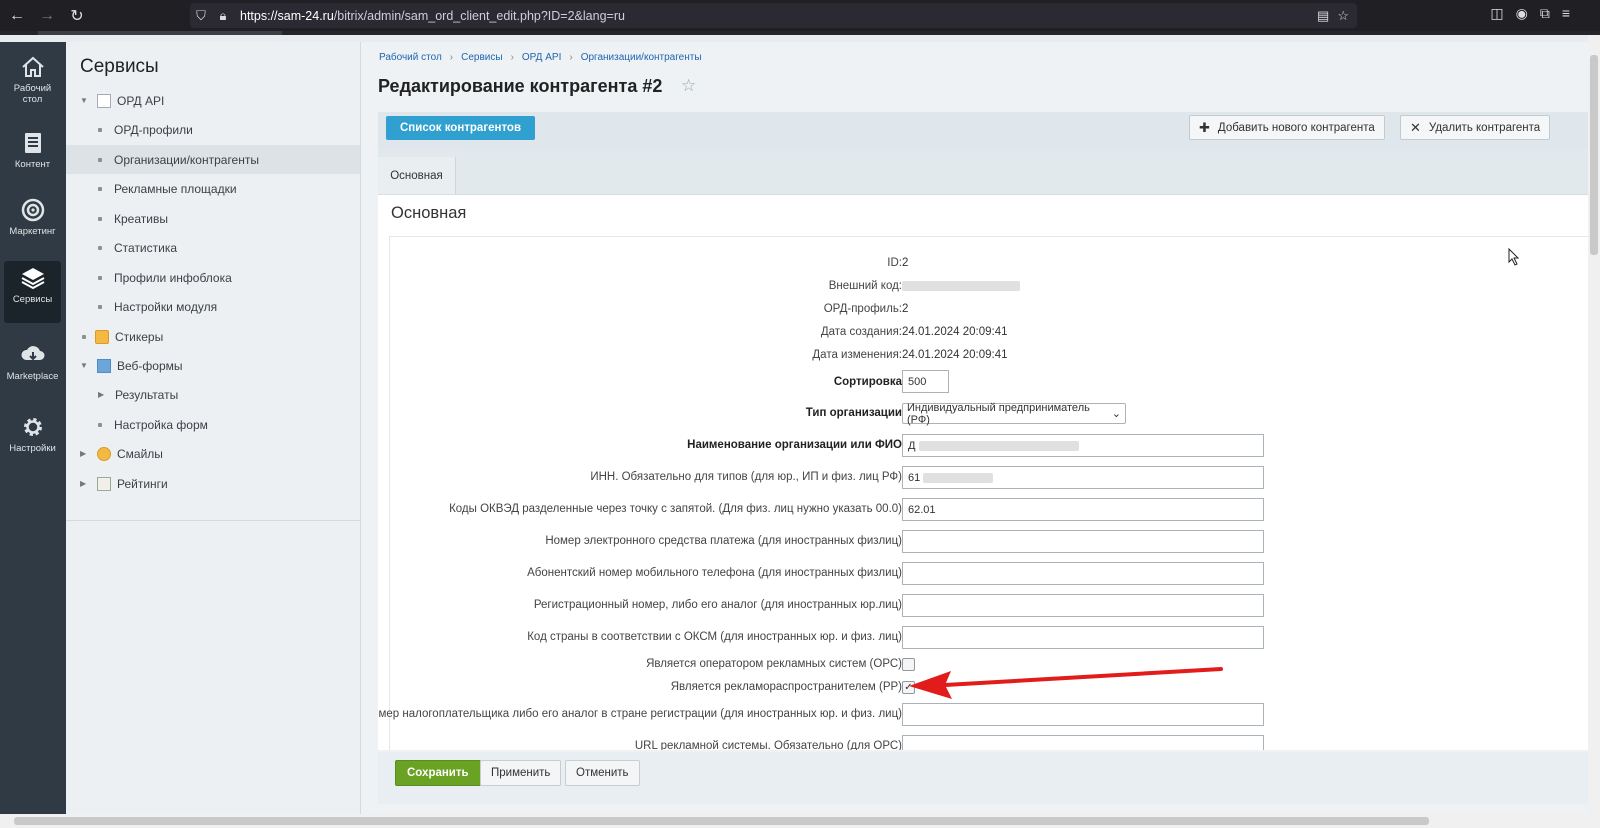 This screenshot has width=1600, height=828. I want to click on sidebar-item-creatives: Креативы, so click(213, 218).